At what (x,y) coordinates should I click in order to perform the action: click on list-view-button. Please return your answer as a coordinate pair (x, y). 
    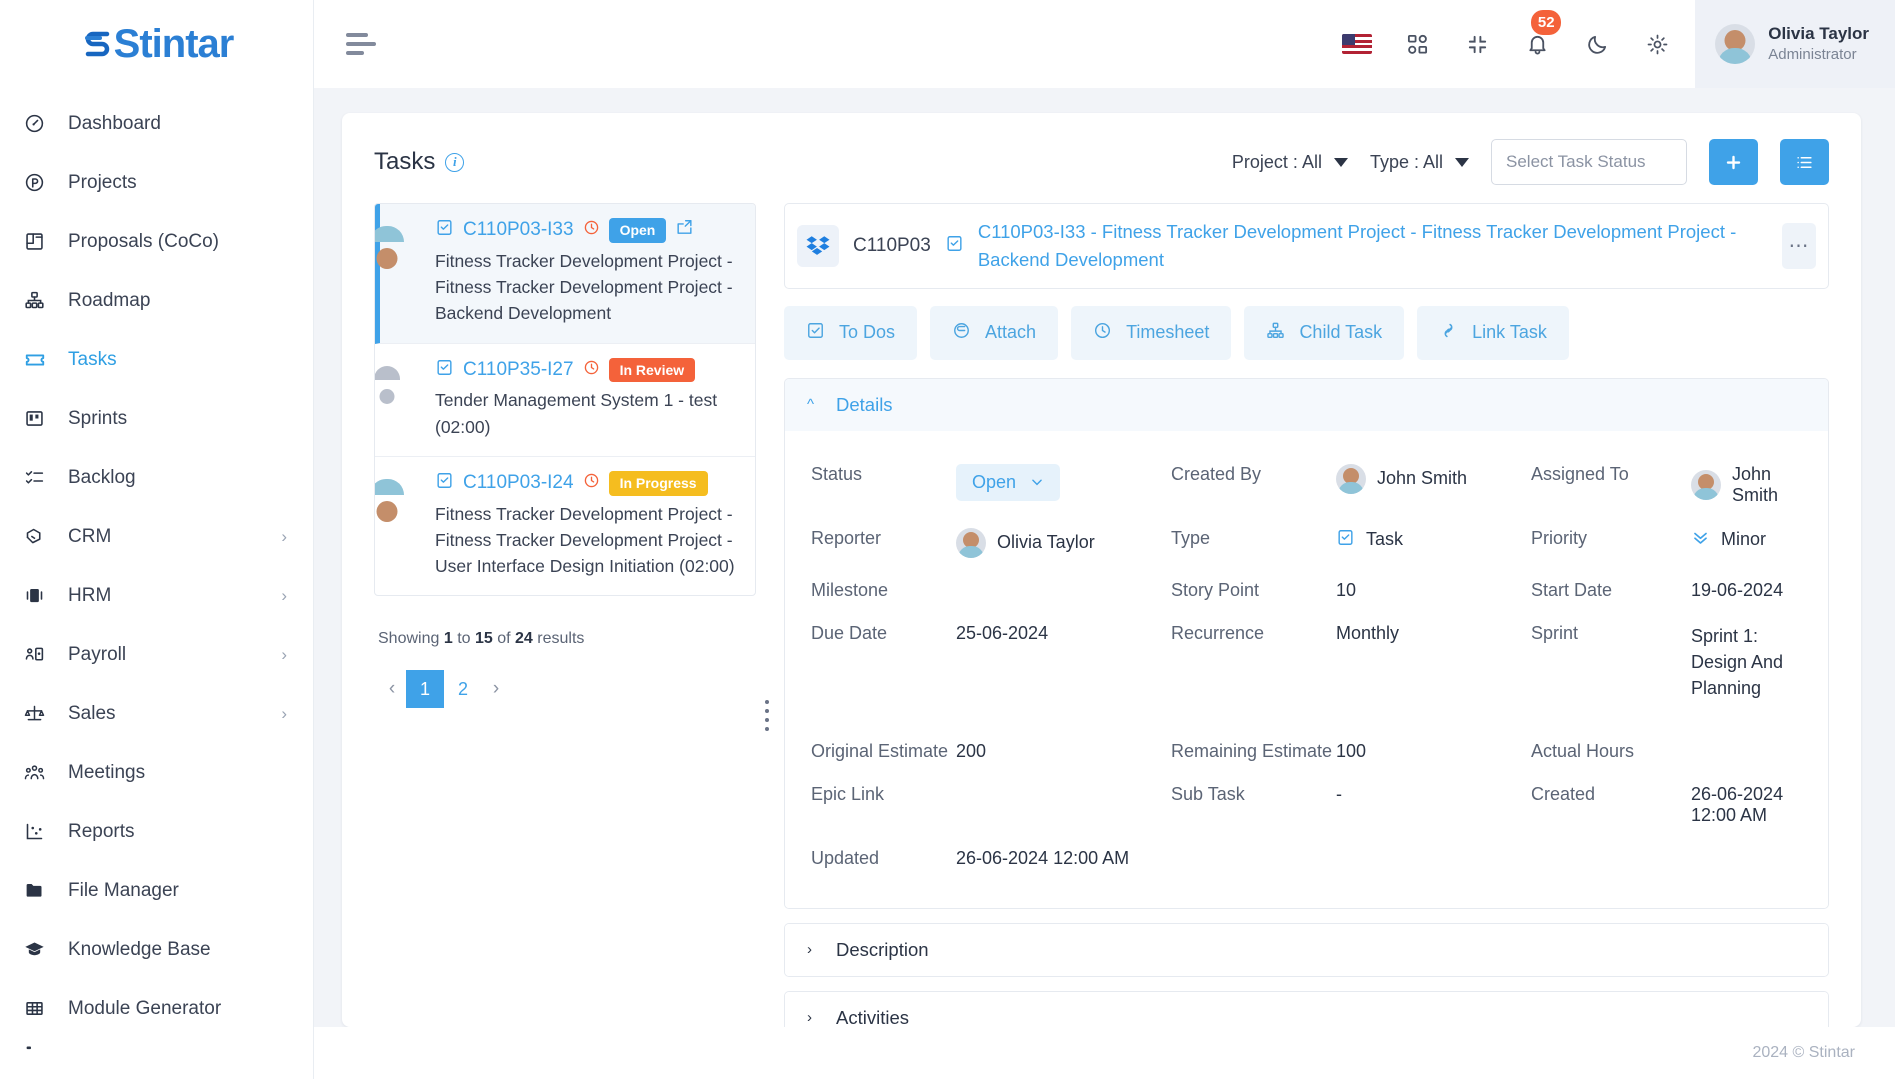
    Looking at the image, I should click on (1804, 162).